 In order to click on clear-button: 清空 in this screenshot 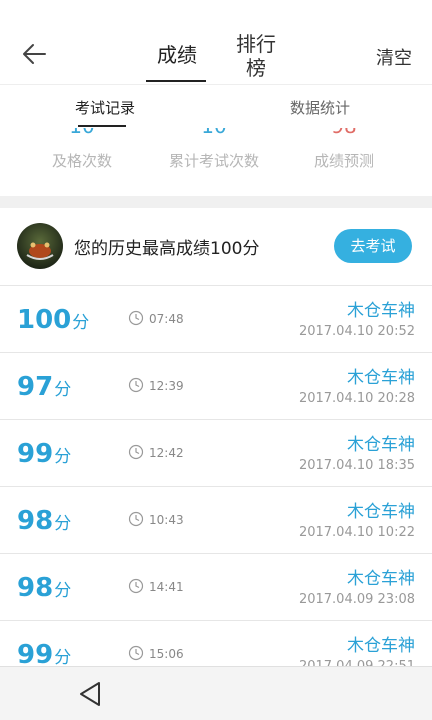, I will do `click(394, 57)`.